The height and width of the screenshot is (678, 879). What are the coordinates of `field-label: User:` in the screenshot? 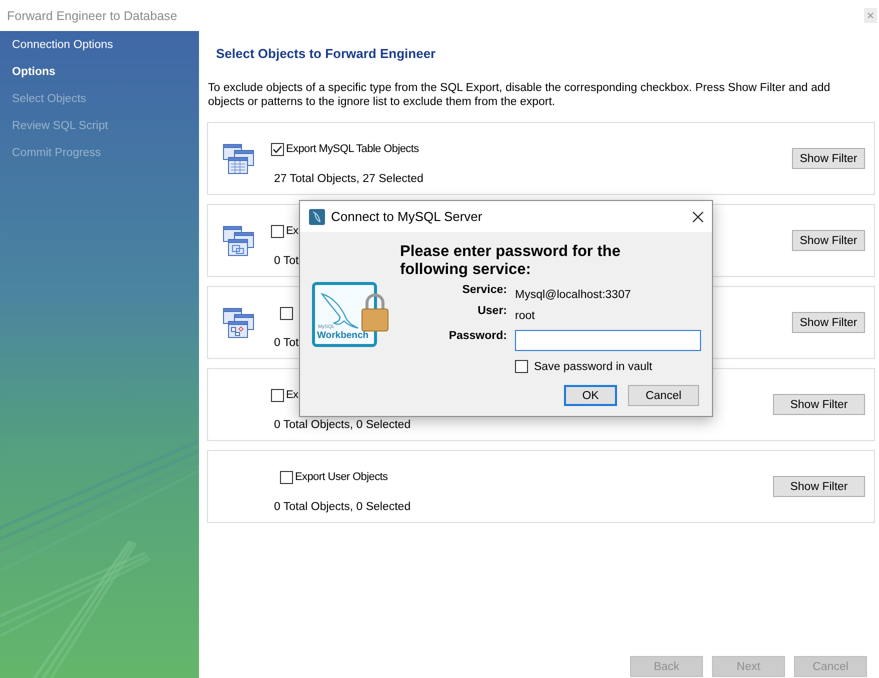 It's located at (491, 312).